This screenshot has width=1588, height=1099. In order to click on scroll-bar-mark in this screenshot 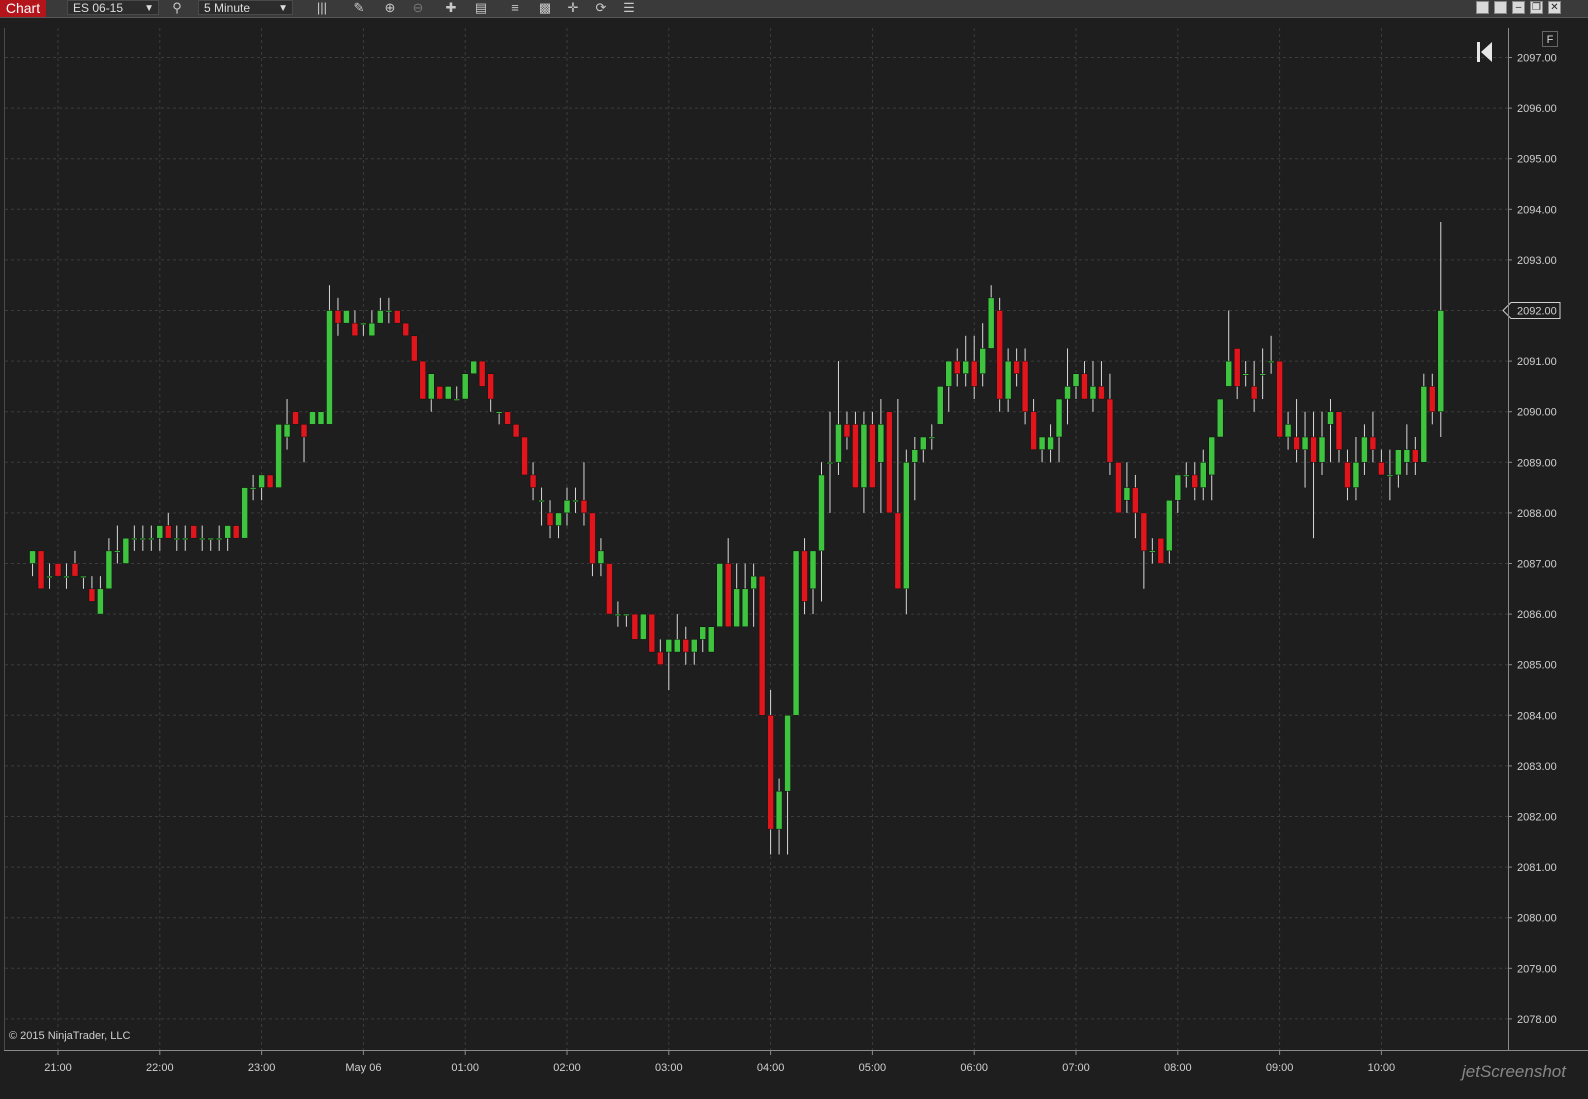, I will do `click(1478, 52)`.